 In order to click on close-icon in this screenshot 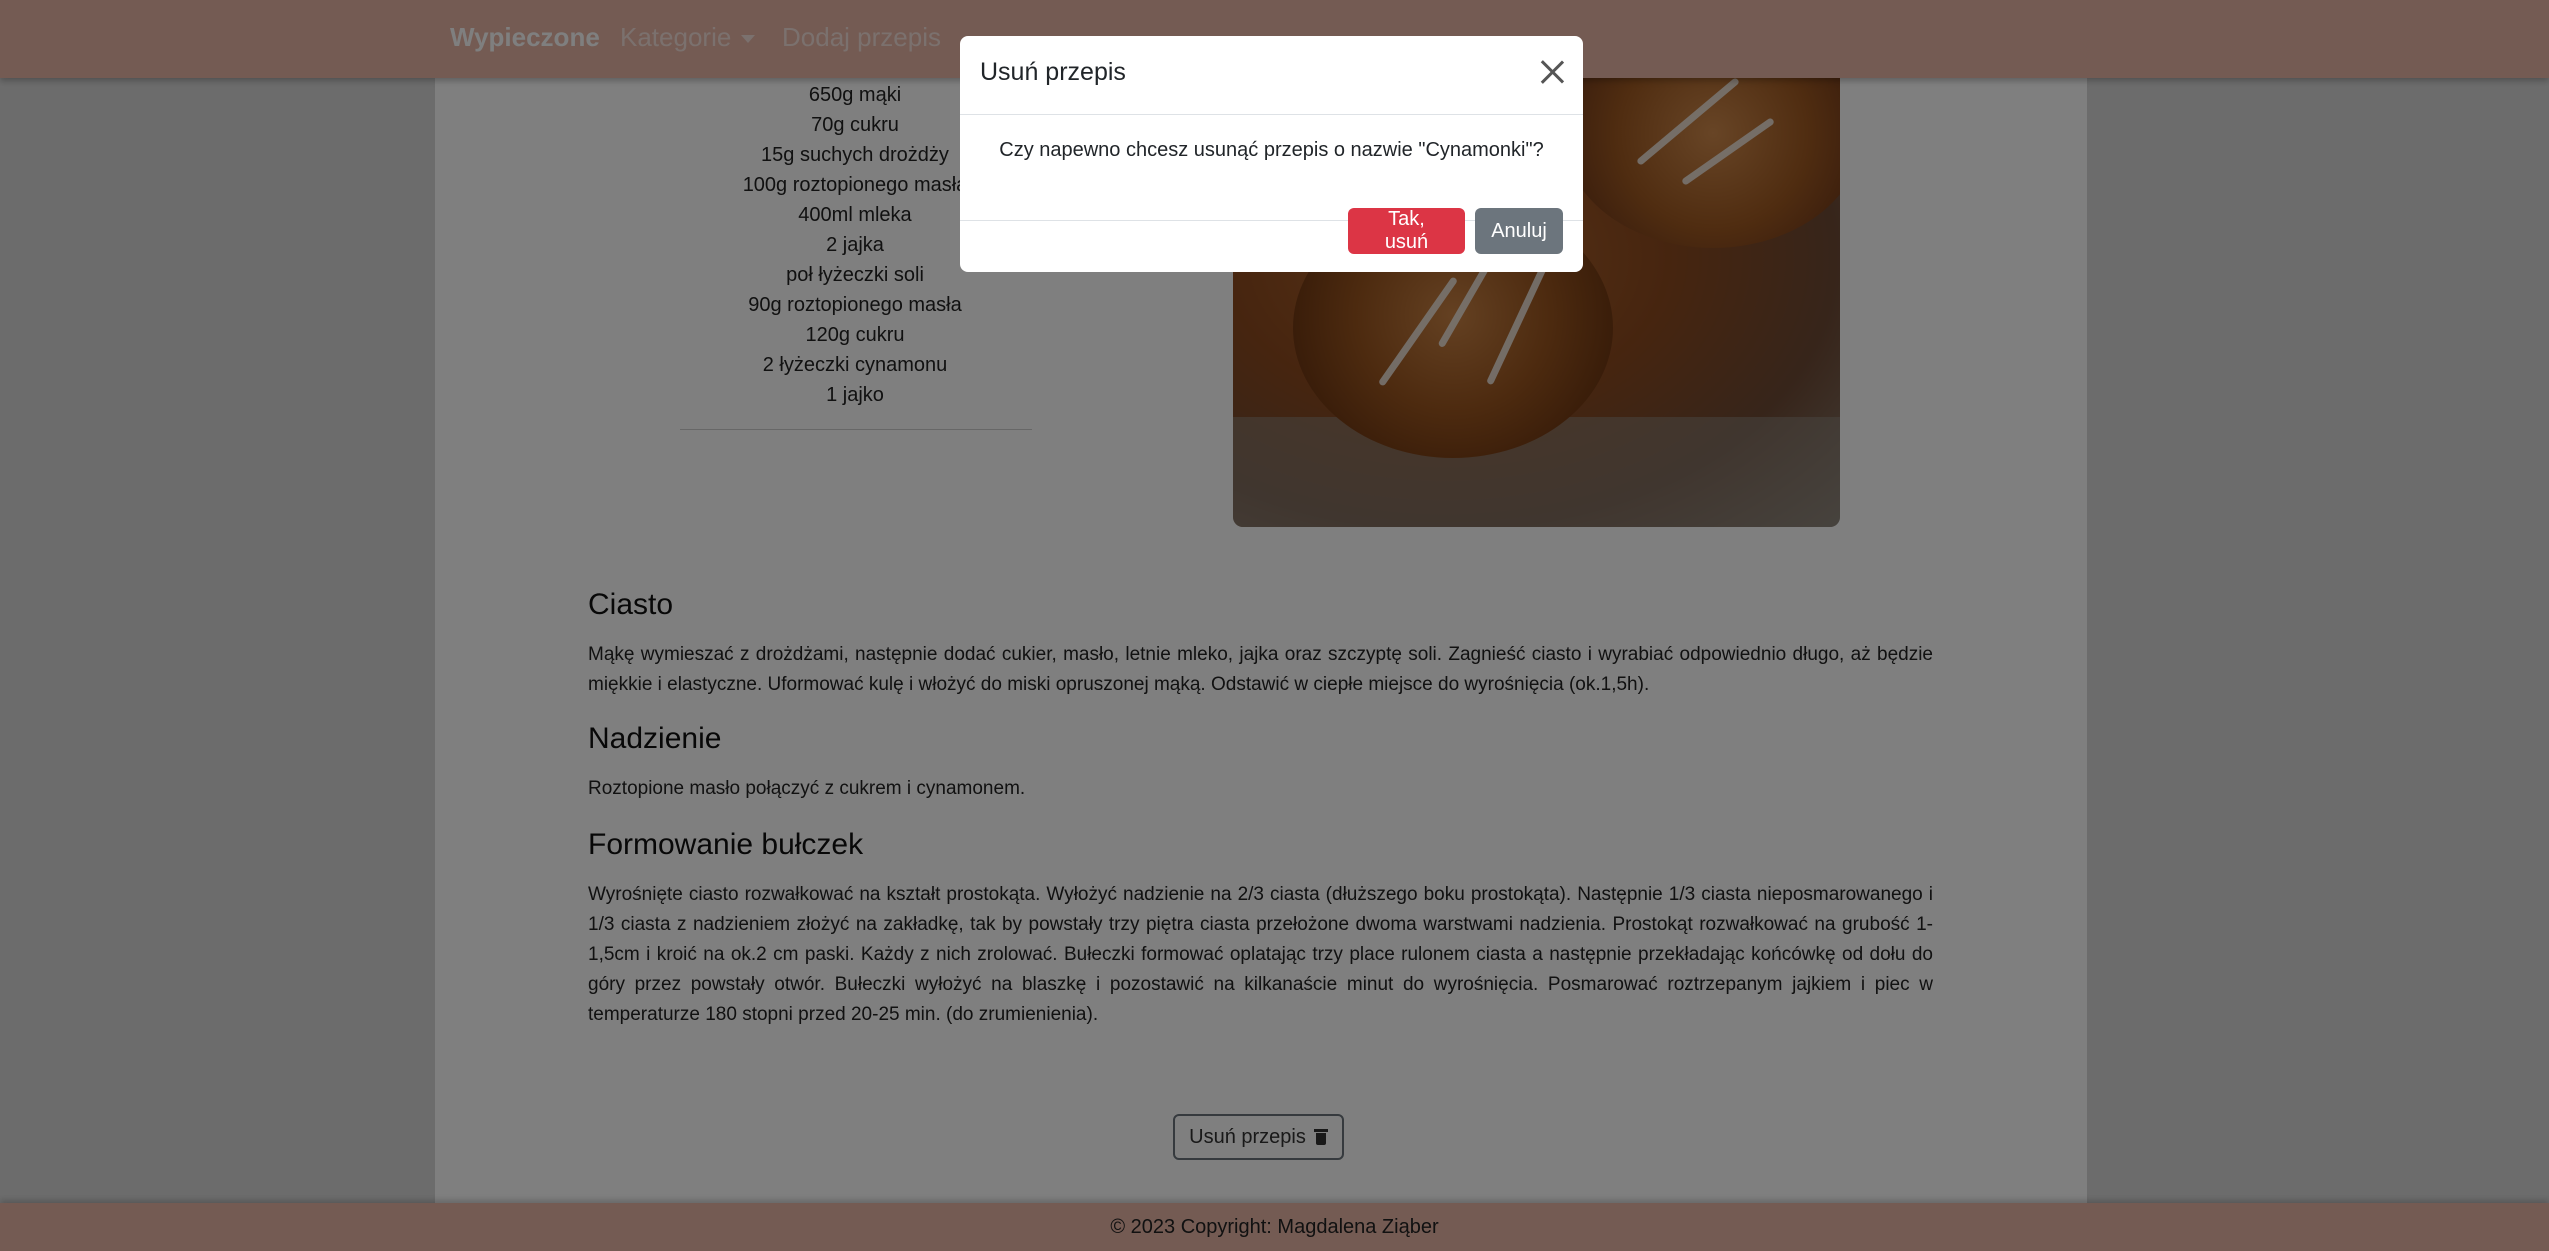, I will do `click(1552, 72)`.